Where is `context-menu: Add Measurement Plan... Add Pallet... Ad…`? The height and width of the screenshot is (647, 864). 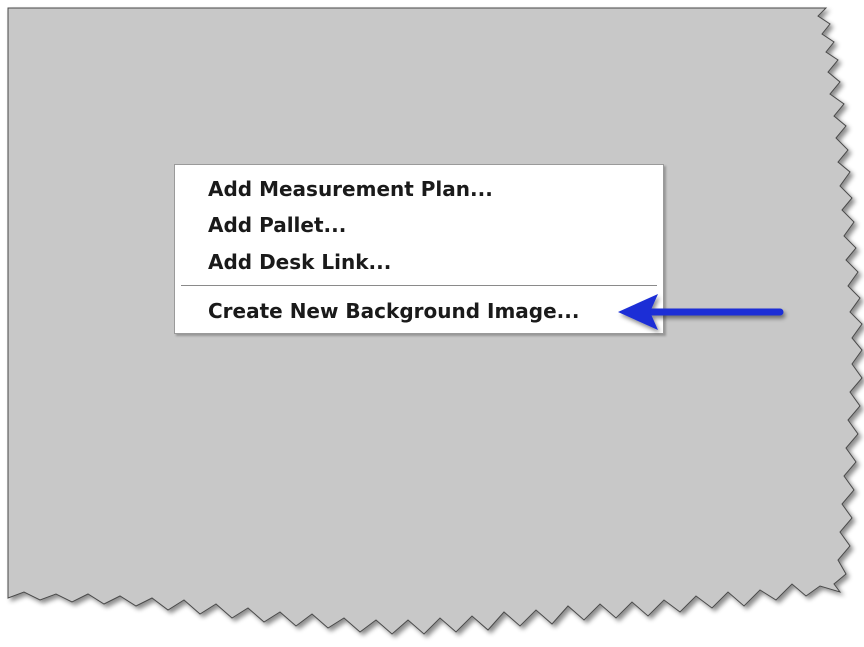
context-menu: Add Measurement Plan... Add Pallet... Ad… is located at coordinates (419, 249).